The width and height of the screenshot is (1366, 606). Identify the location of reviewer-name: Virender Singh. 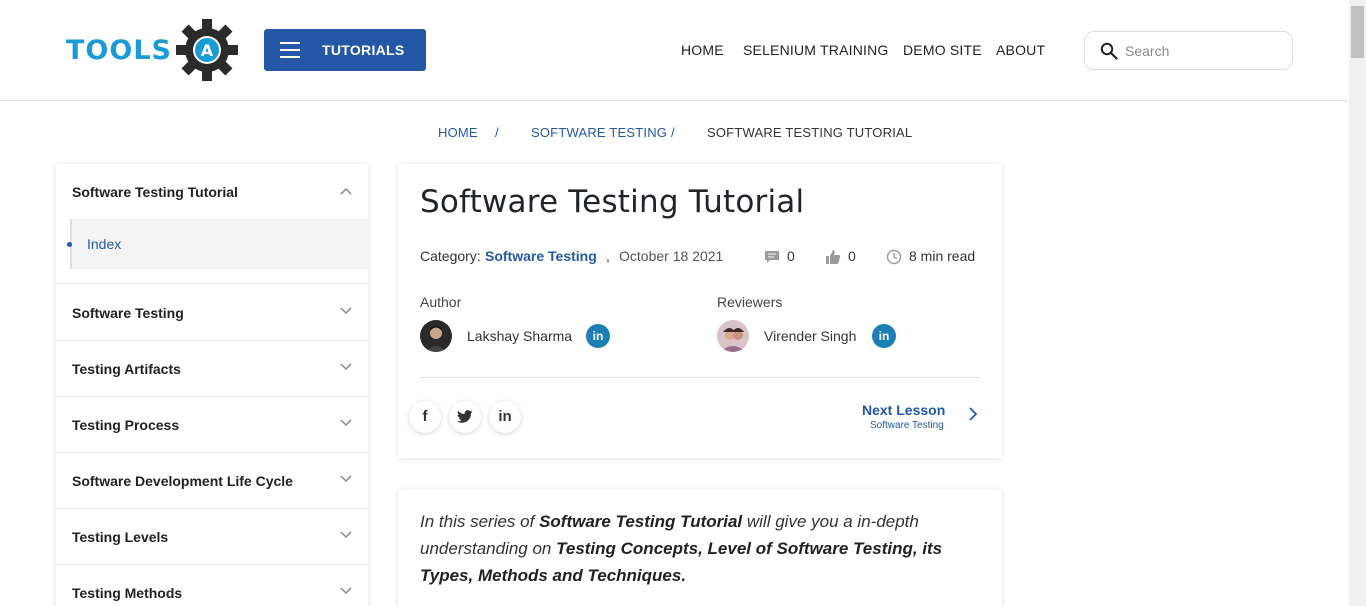
(810, 336).